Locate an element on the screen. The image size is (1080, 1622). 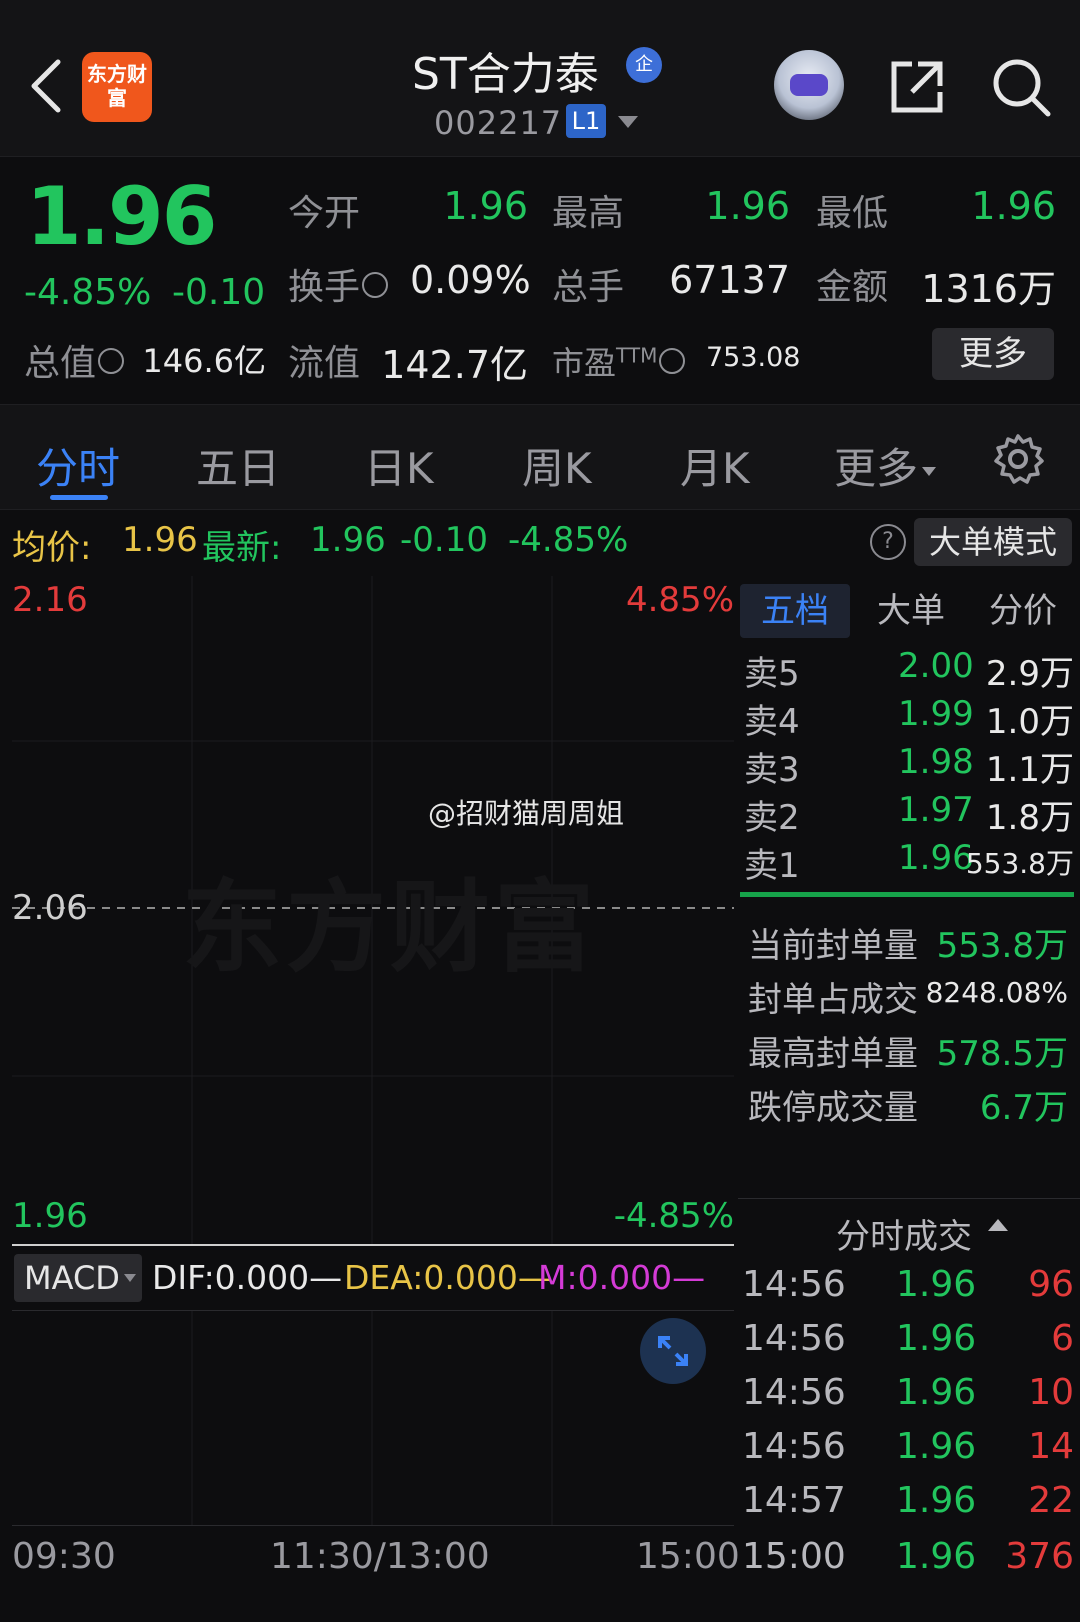
macd-dif: DIF:0.000— is located at coordinates (247, 1277).